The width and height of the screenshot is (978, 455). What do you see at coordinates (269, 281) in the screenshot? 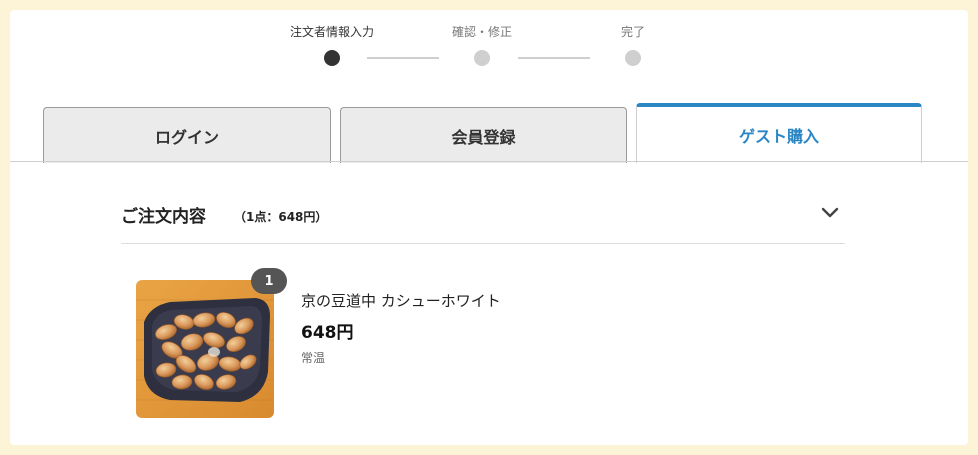
I see `quantity-badge: 1` at bounding box center [269, 281].